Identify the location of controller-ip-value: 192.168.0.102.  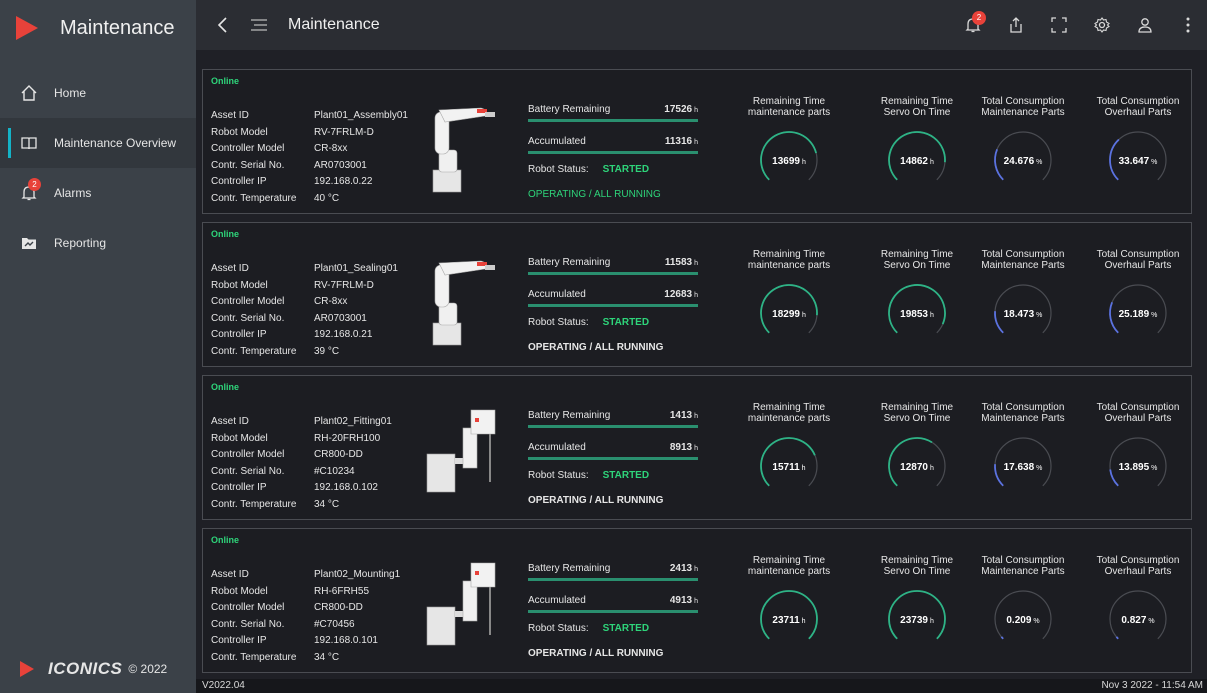
(346, 487).